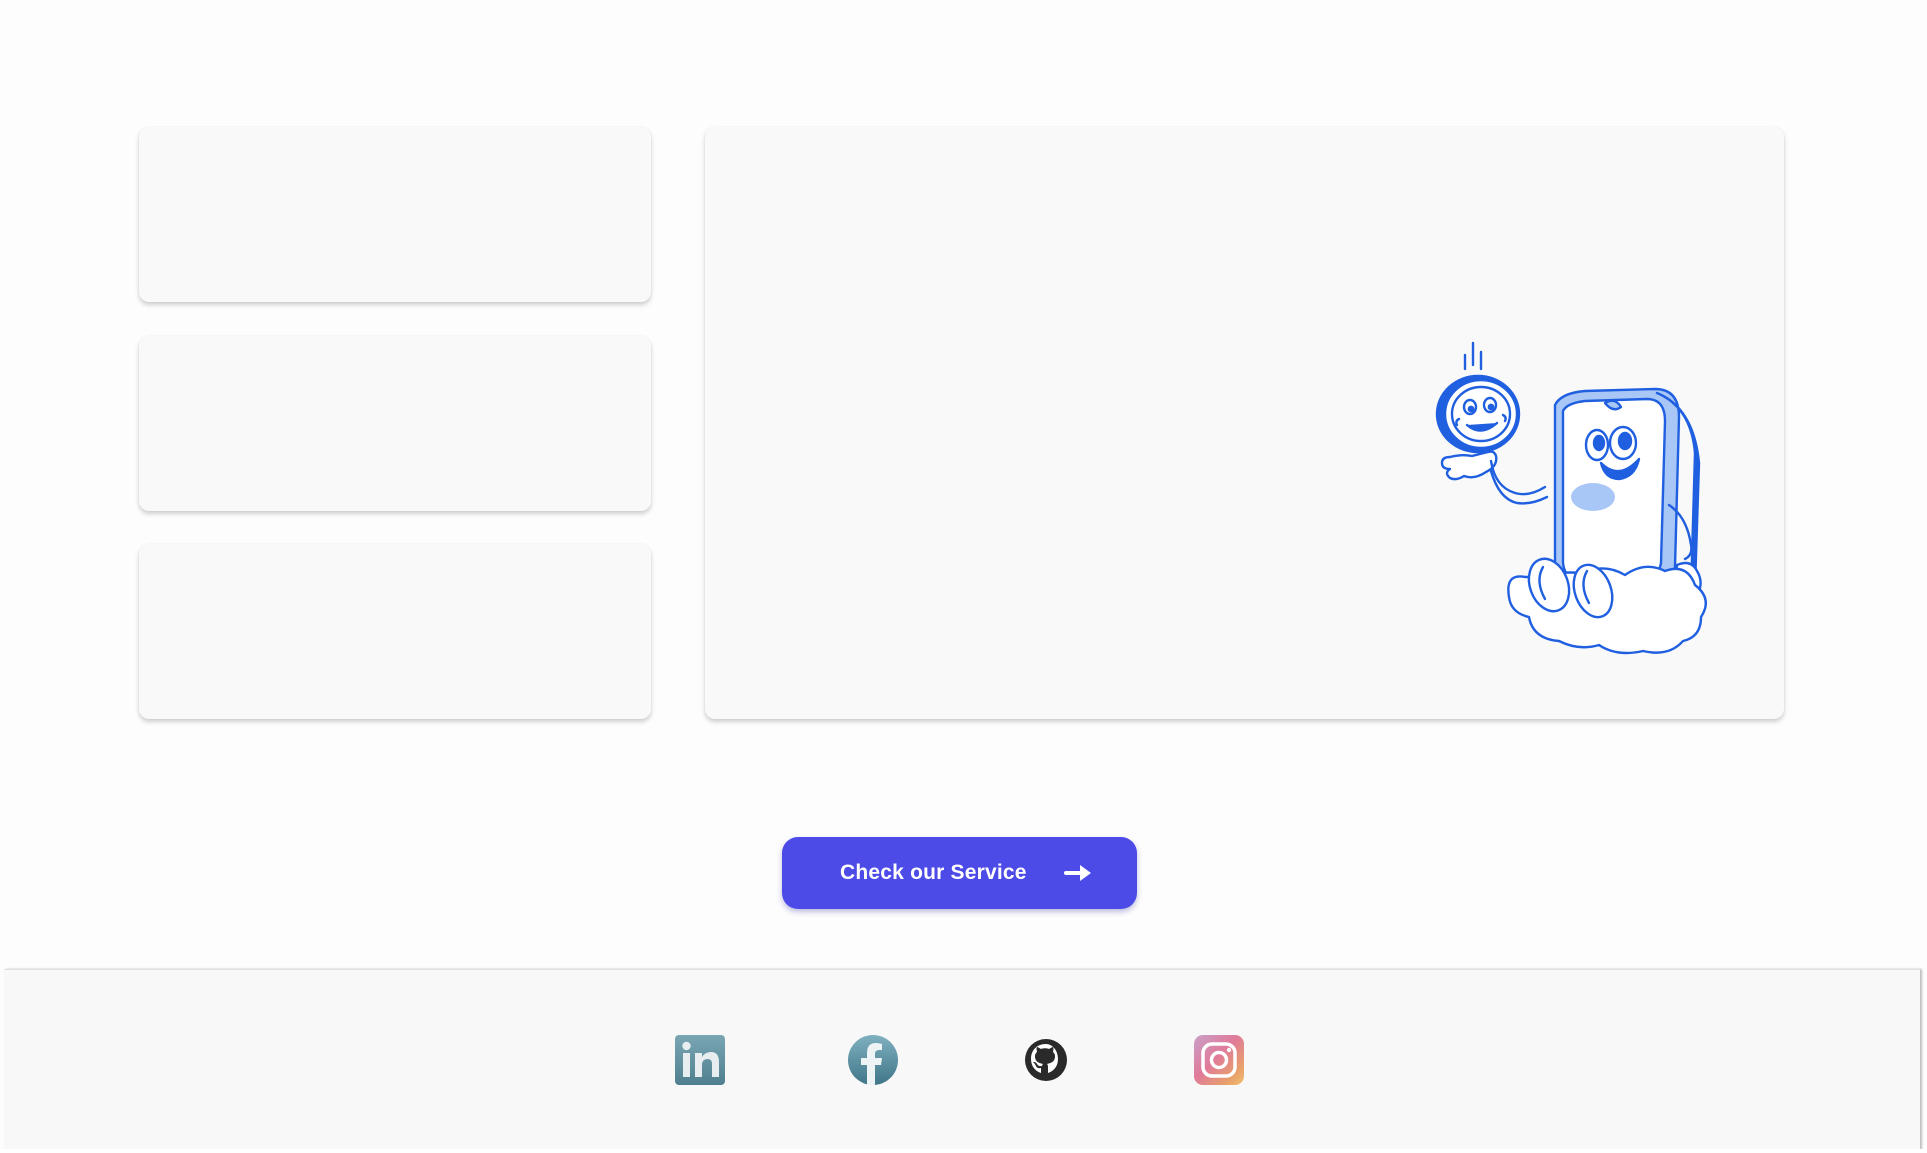 Image resolution: width=1927 pixels, height=1153 pixels. Describe the element at coordinates (1571, 498) in the screenshot. I see `coin-mascot-illustration` at that location.